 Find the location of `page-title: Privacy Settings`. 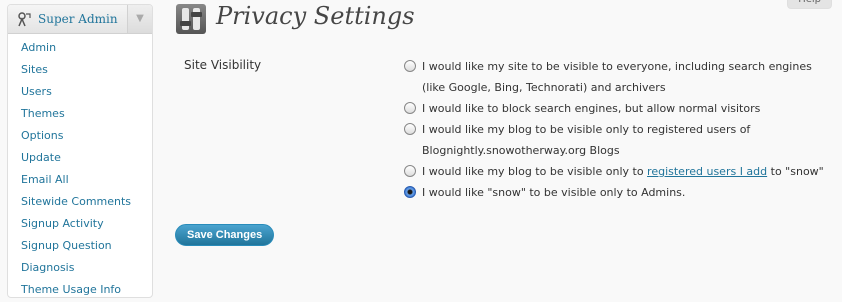

page-title: Privacy Settings is located at coordinates (315, 16).